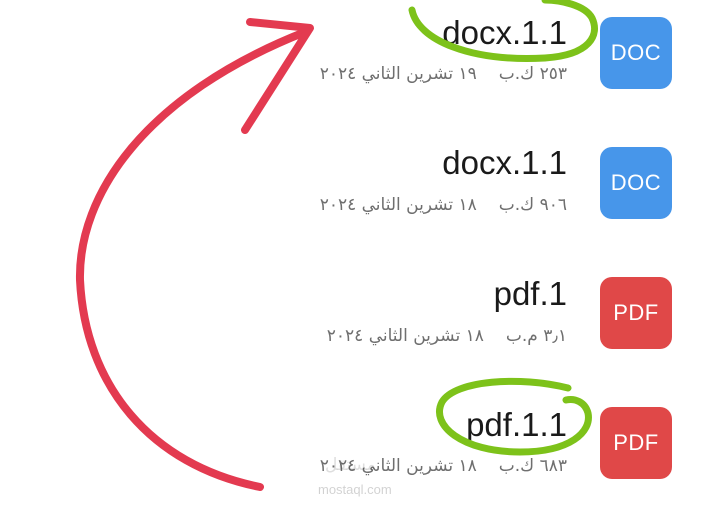 The height and width of the screenshot is (520, 720). I want to click on watermark-logo: مستقل, so click(350, 465).